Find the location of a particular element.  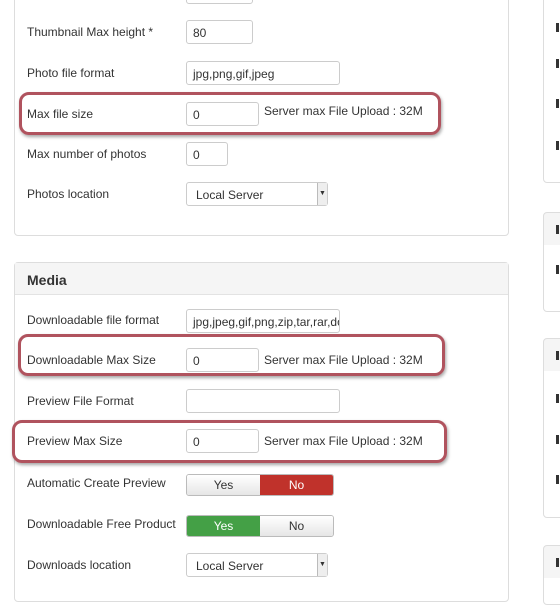

free-product-yes: Yes is located at coordinates (223, 526).